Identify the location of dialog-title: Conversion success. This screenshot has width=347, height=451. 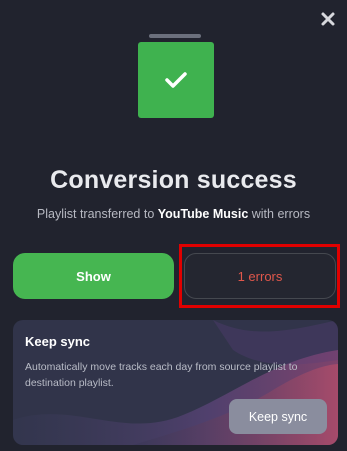
(173, 180).